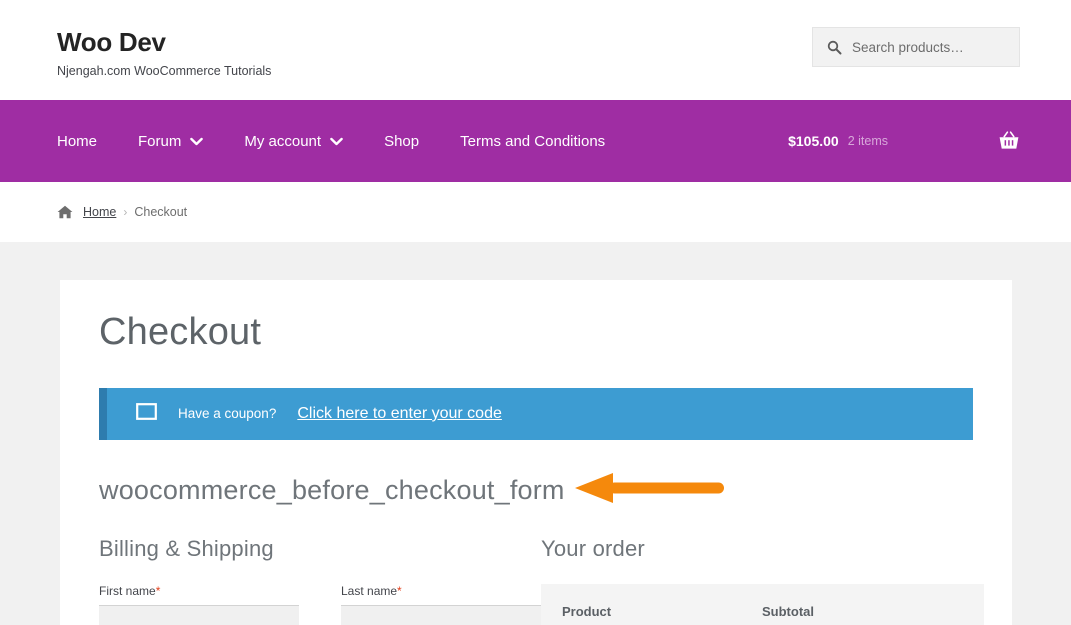 The image size is (1071, 625). I want to click on last-name-field-group: Last name*, so click(441, 604).